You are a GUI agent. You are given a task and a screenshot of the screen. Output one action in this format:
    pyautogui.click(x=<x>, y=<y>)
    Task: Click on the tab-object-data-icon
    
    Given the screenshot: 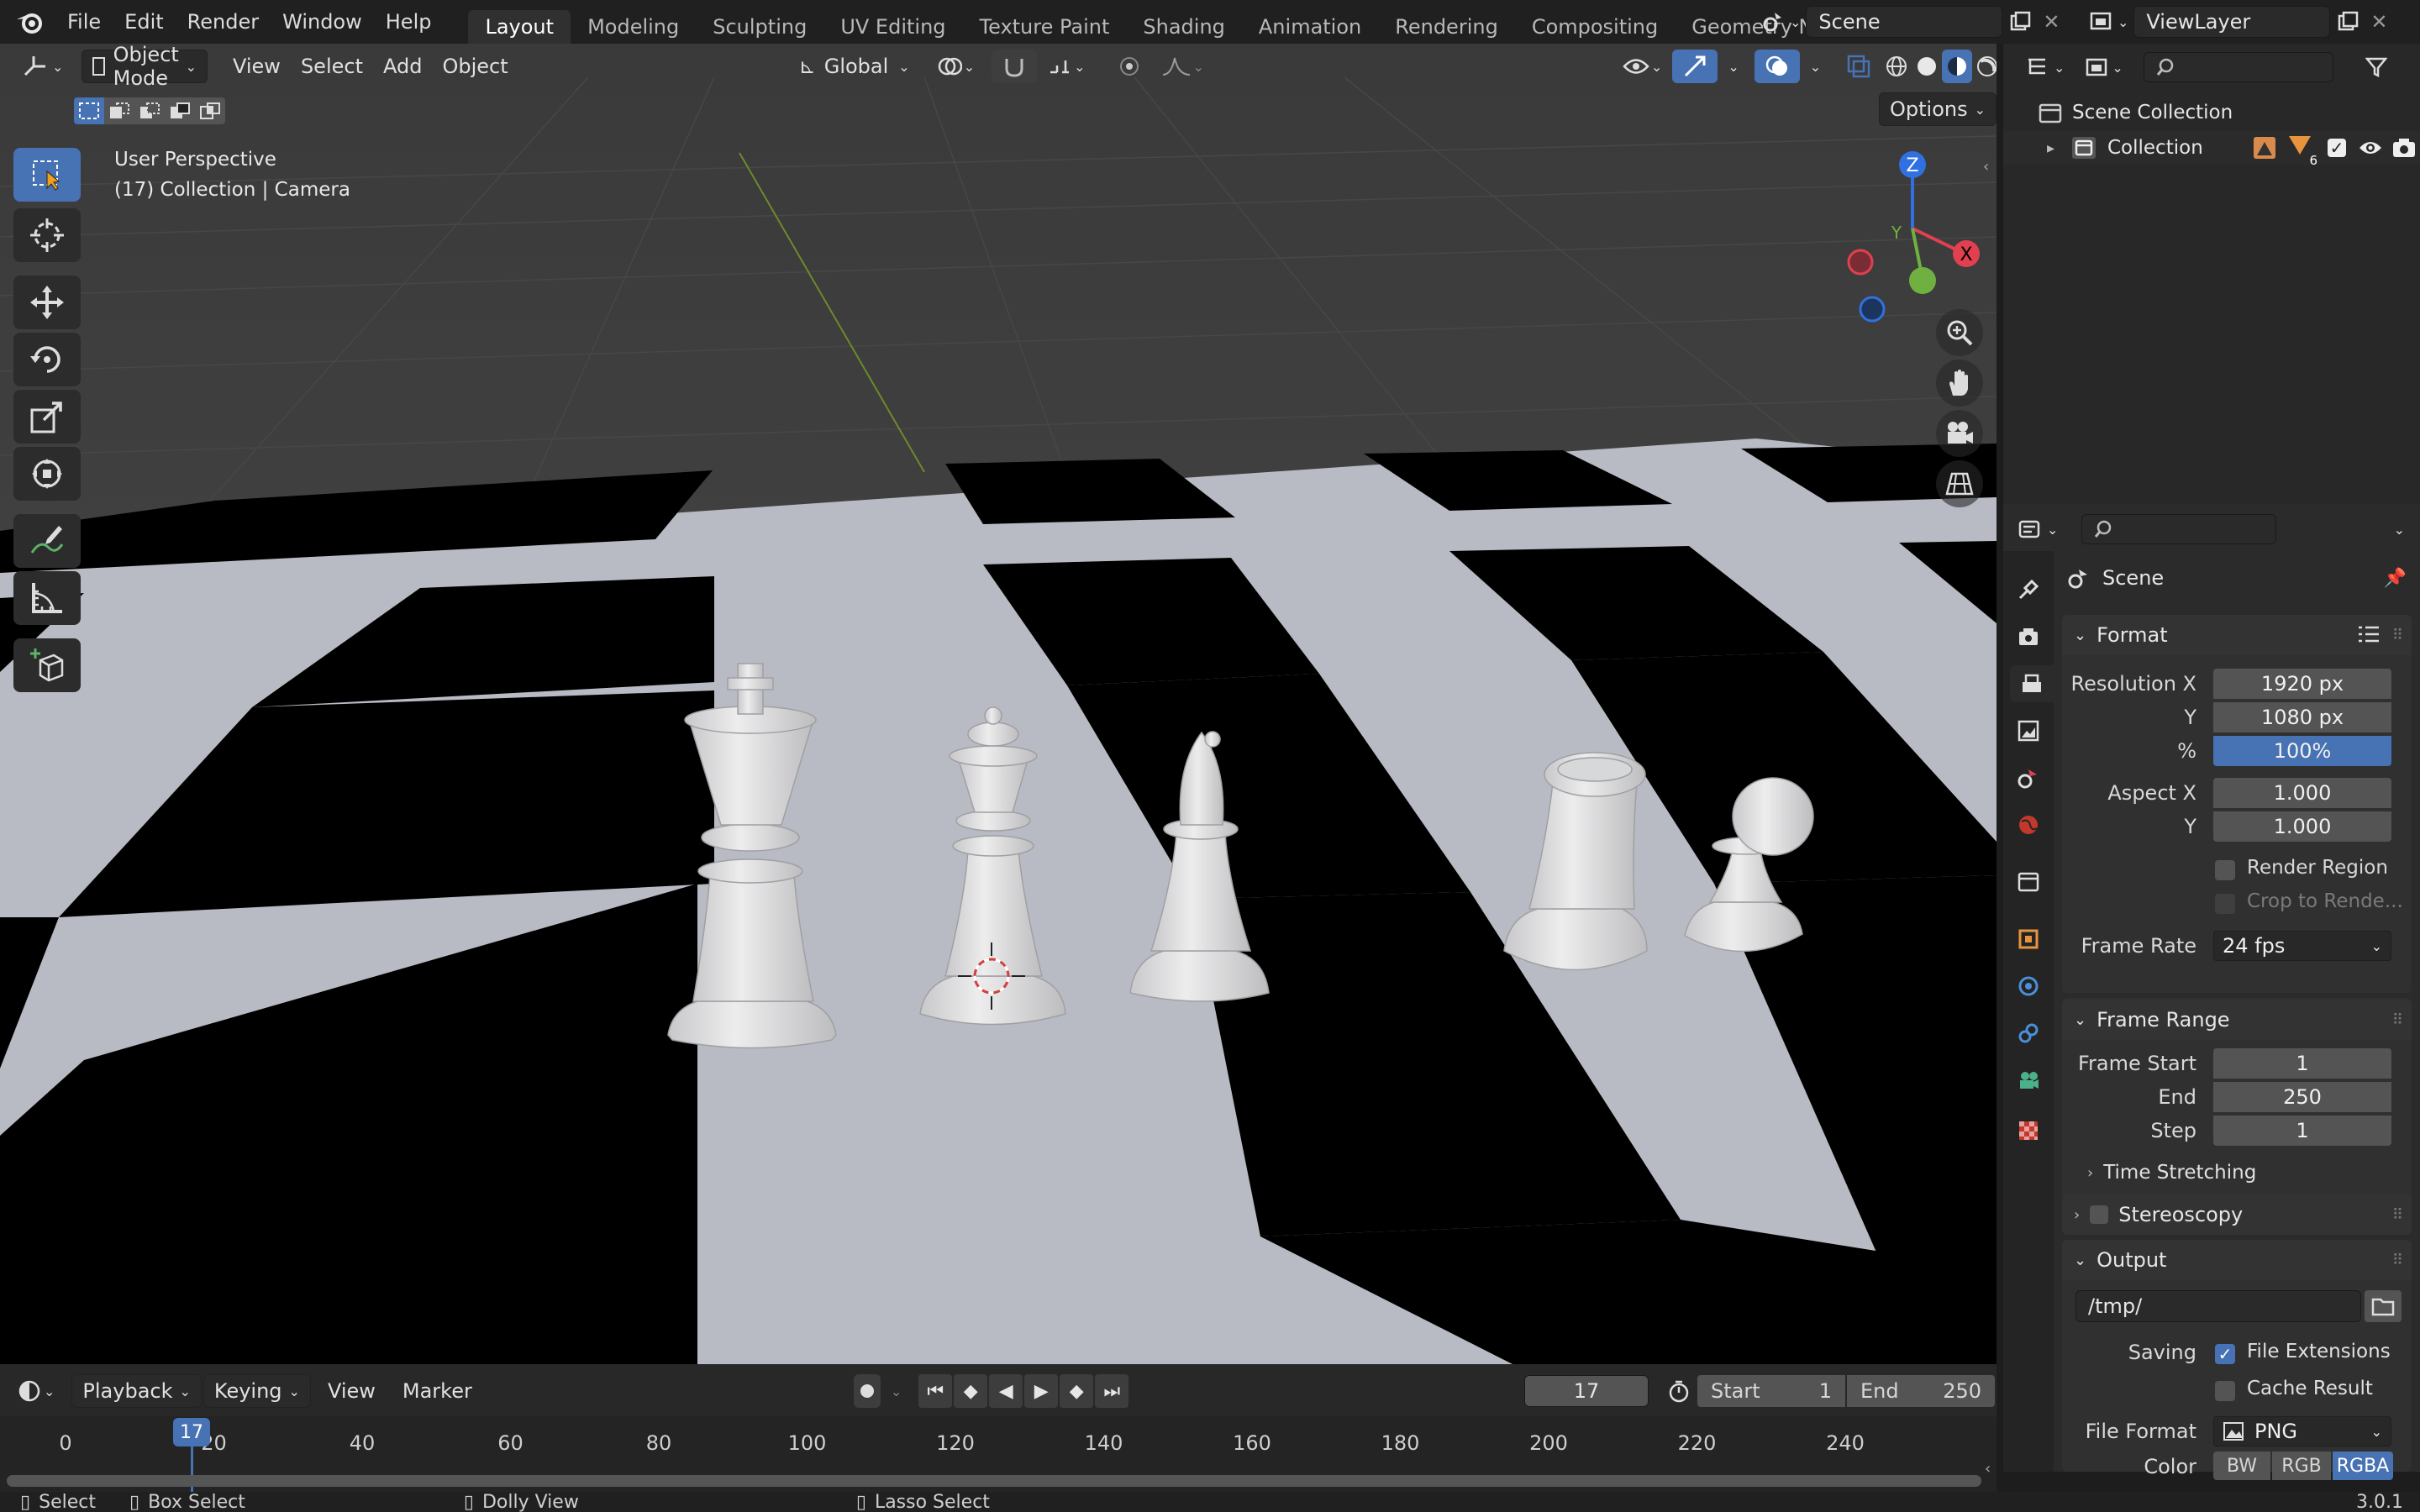 What is the action you would take?
    pyautogui.click(x=2029, y=1080)
    